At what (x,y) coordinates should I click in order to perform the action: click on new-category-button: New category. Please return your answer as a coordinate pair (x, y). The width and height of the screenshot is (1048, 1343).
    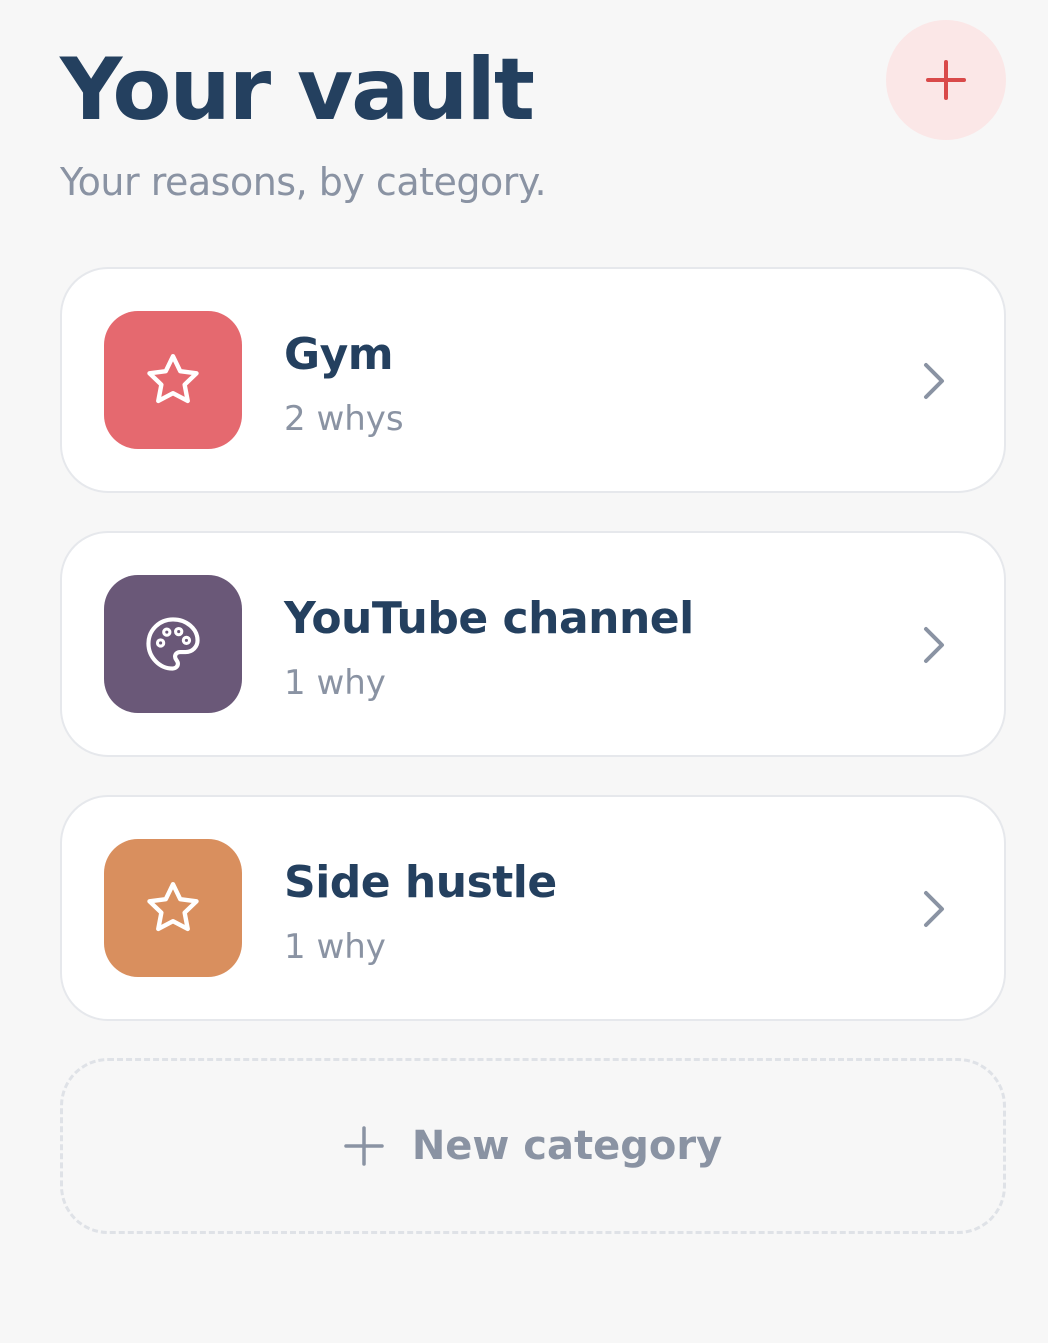
    Looking at the image, I should click on (533, 1146).